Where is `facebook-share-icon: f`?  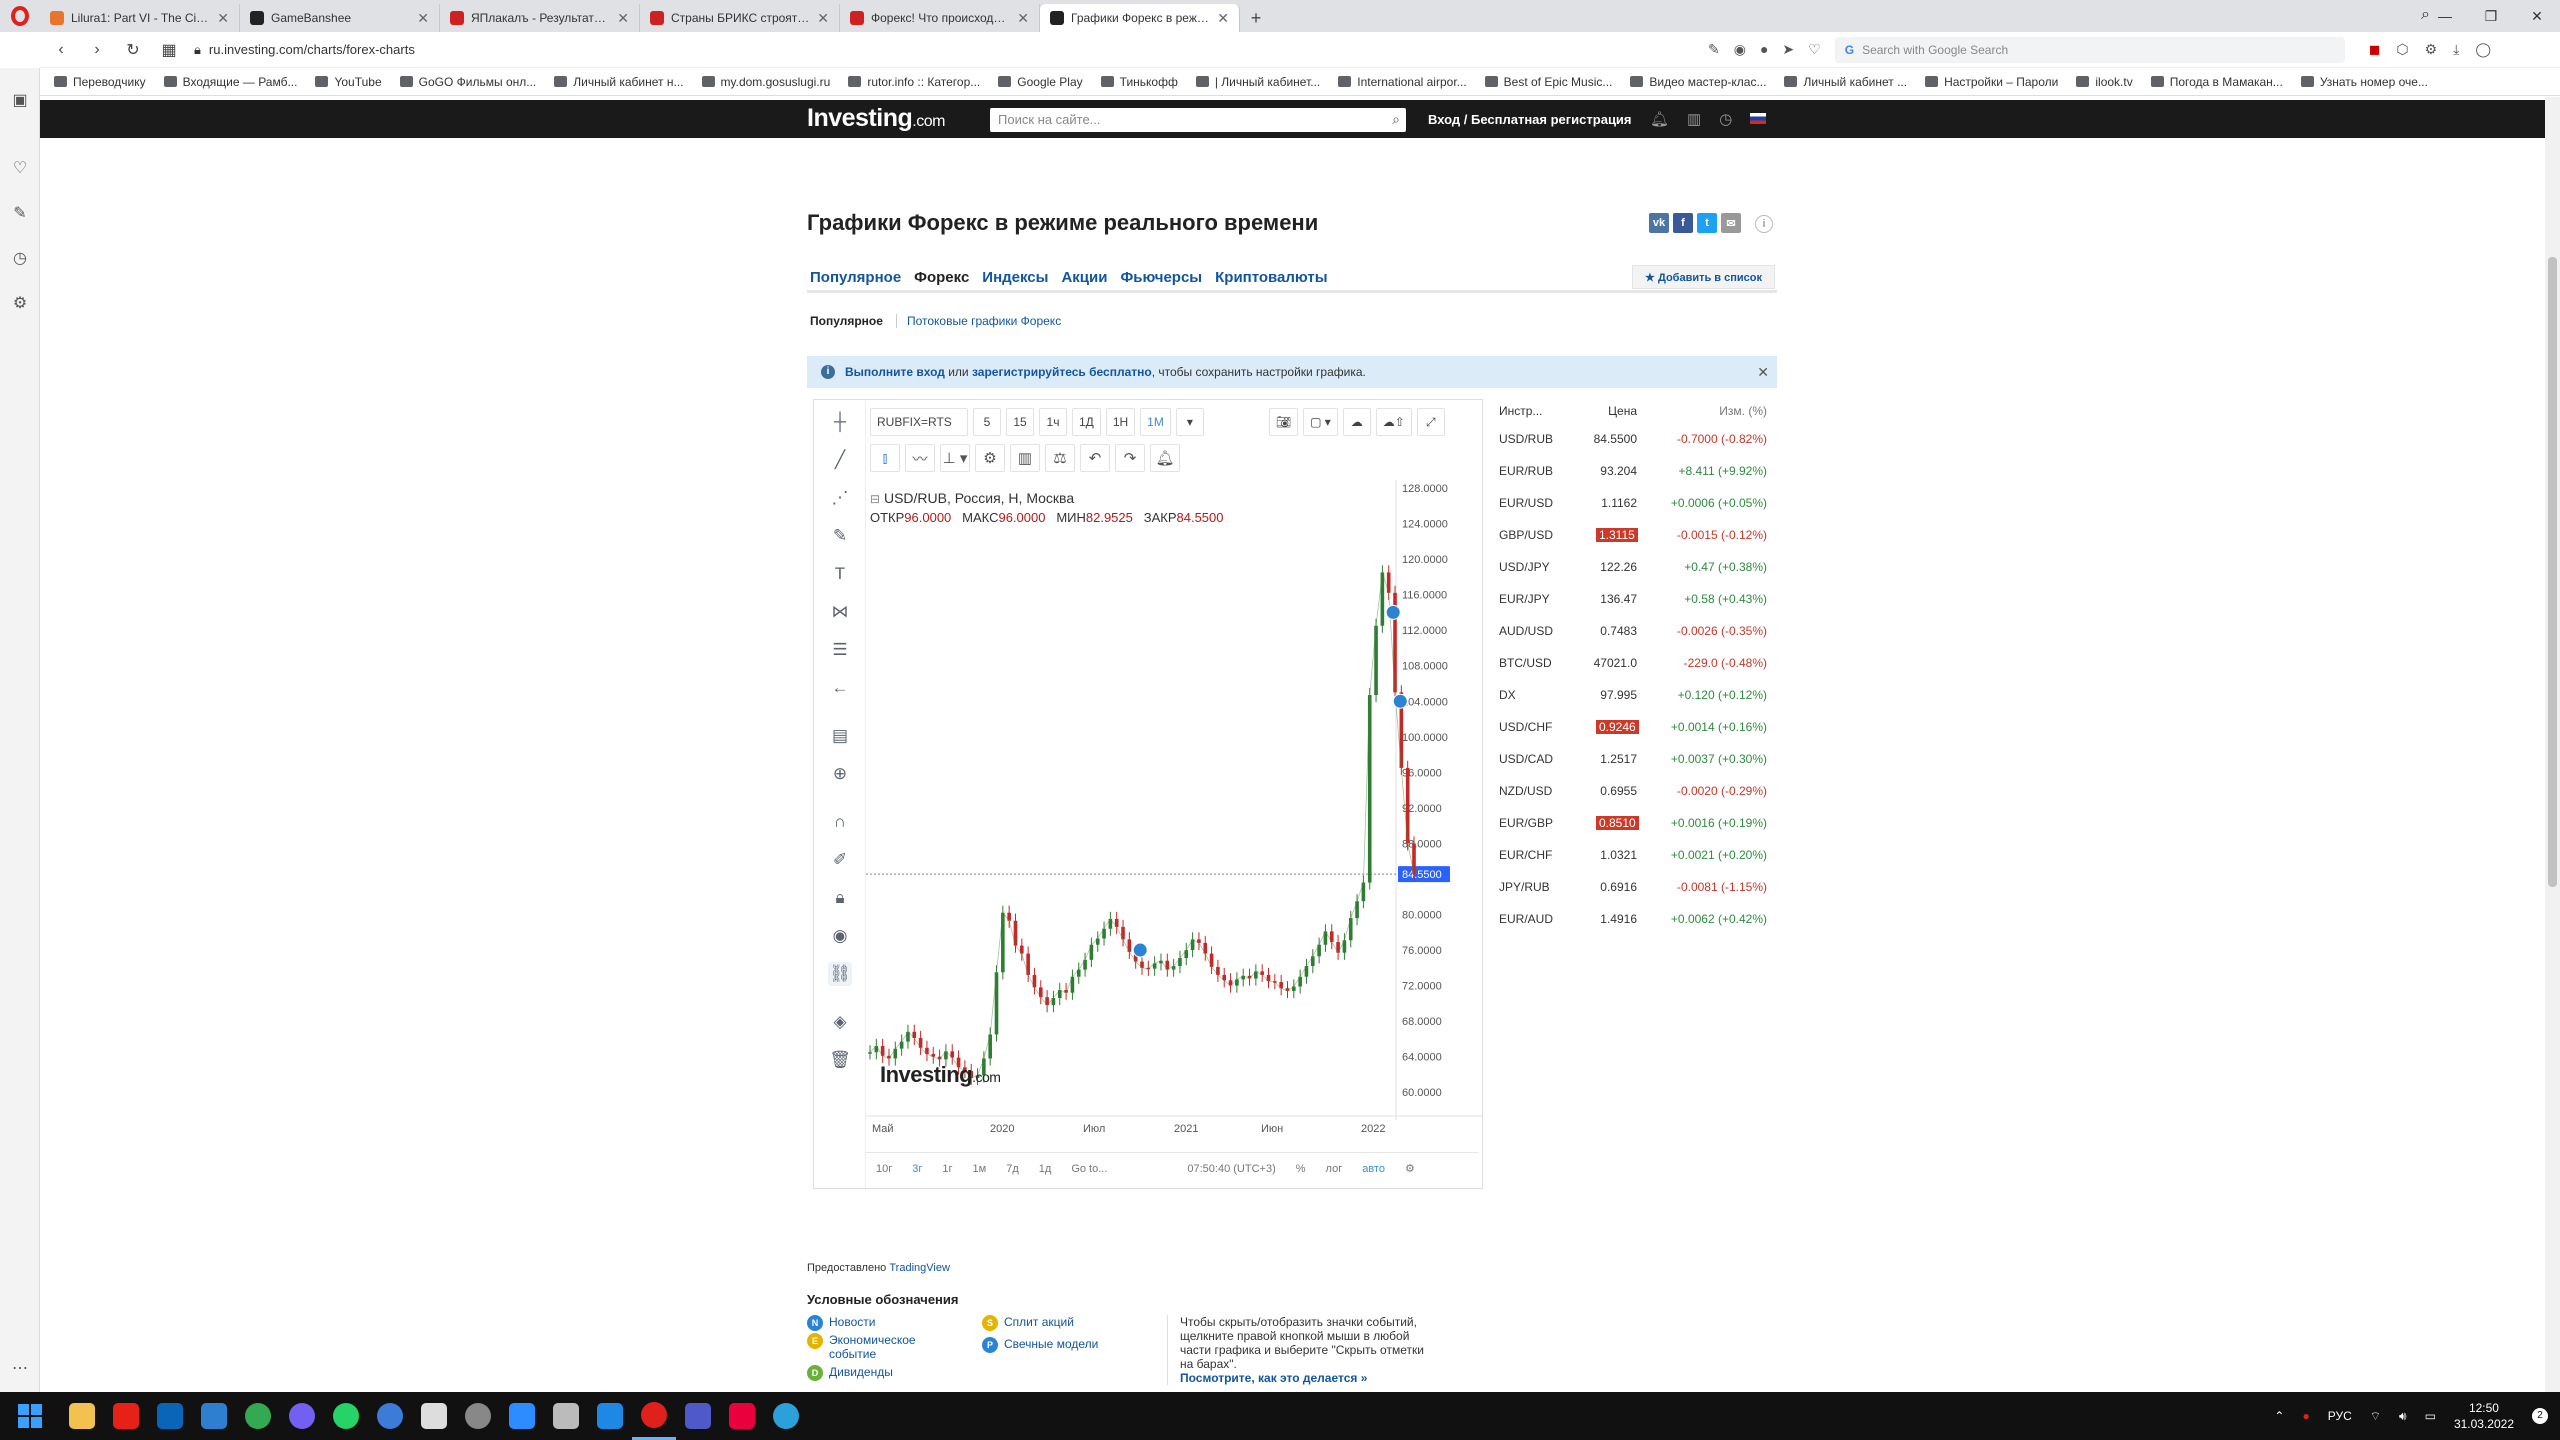 facebook-share-icon: f is located at coordinates (1683, 223).